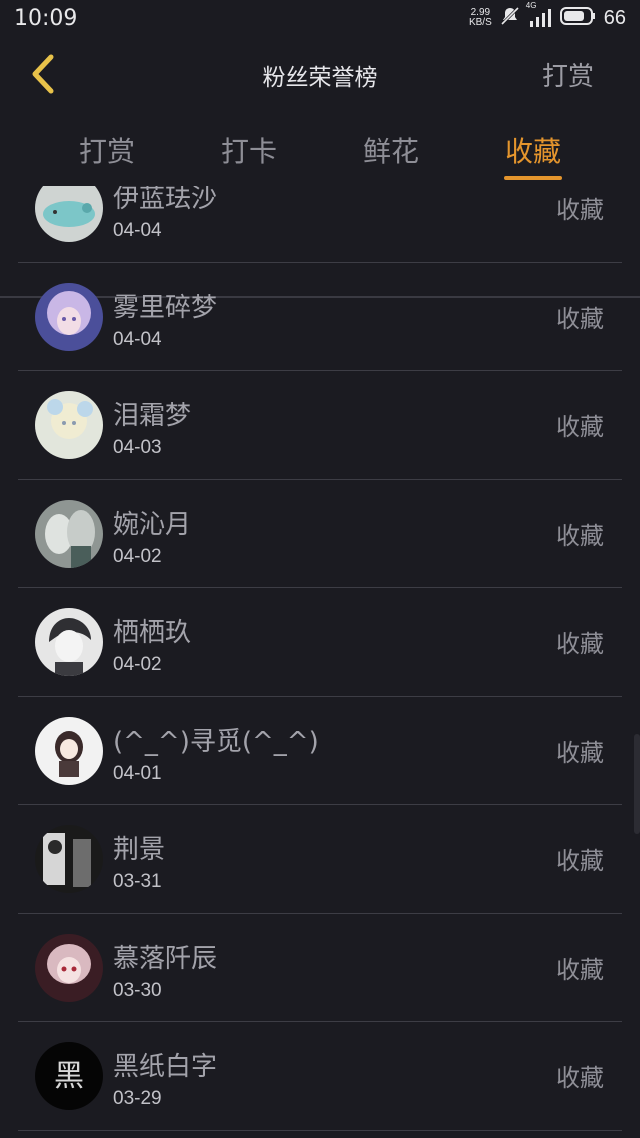 This screenshot has height=1138, width=640. I want to click on status-icons: 2.99 KB/S 4G 66, so click(547, 15).